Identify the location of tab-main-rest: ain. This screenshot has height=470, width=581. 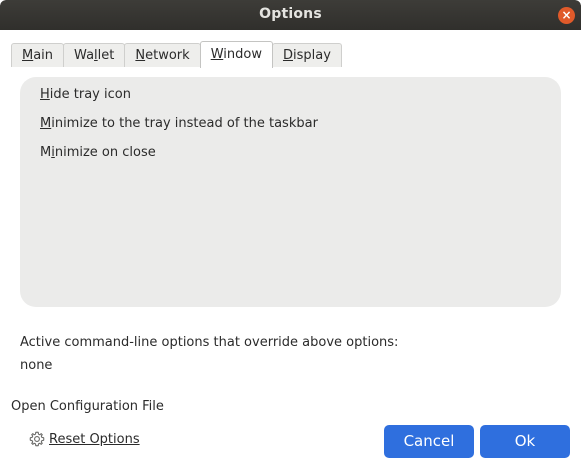
(43, 55).